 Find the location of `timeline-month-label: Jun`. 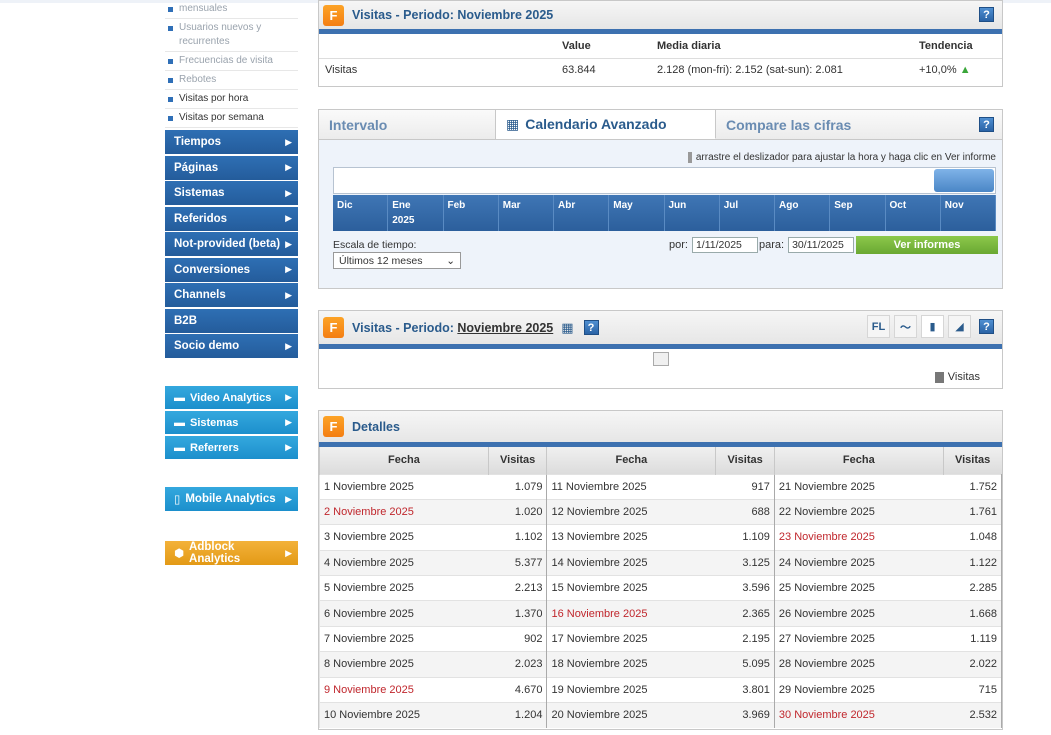

timeline-month-label: Jun is located at coordinates (677, 205).